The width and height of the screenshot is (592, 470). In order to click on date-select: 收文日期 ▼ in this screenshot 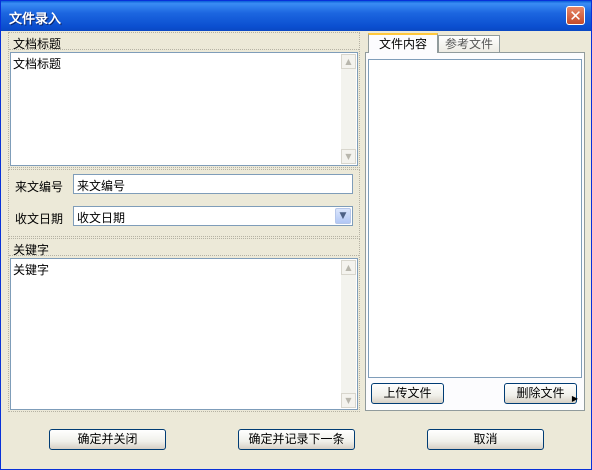, I will do `click(213, 216)`.